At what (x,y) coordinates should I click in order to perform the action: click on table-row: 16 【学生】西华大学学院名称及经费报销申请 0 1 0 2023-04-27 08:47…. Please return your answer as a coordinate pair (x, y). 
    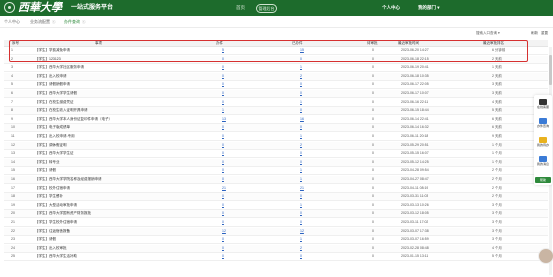
    Looking at the image, I should click on (276, 180).